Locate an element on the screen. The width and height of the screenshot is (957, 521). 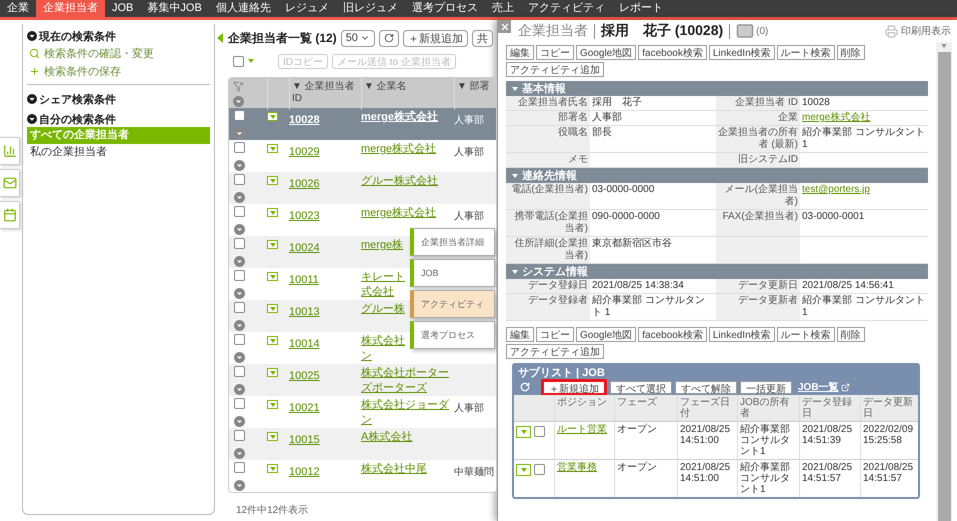
select-all-checkbox is located at coordinates (238, 61).